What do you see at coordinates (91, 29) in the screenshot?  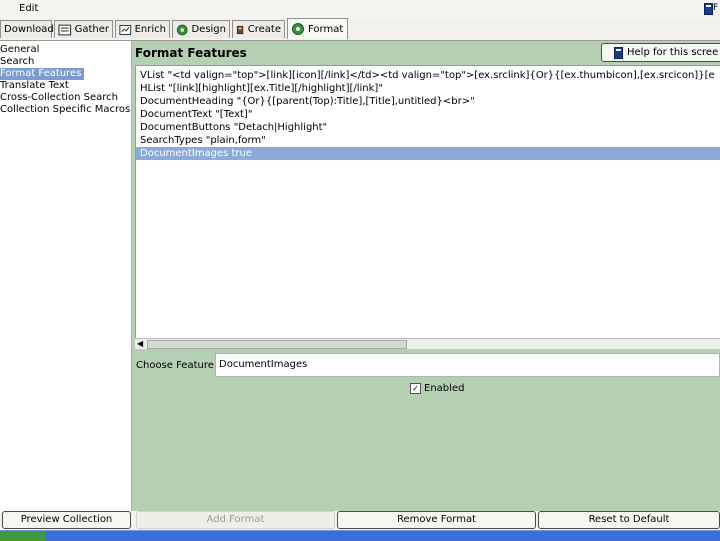 I see `tab-label: Gather` at bounding box center [91, 29].